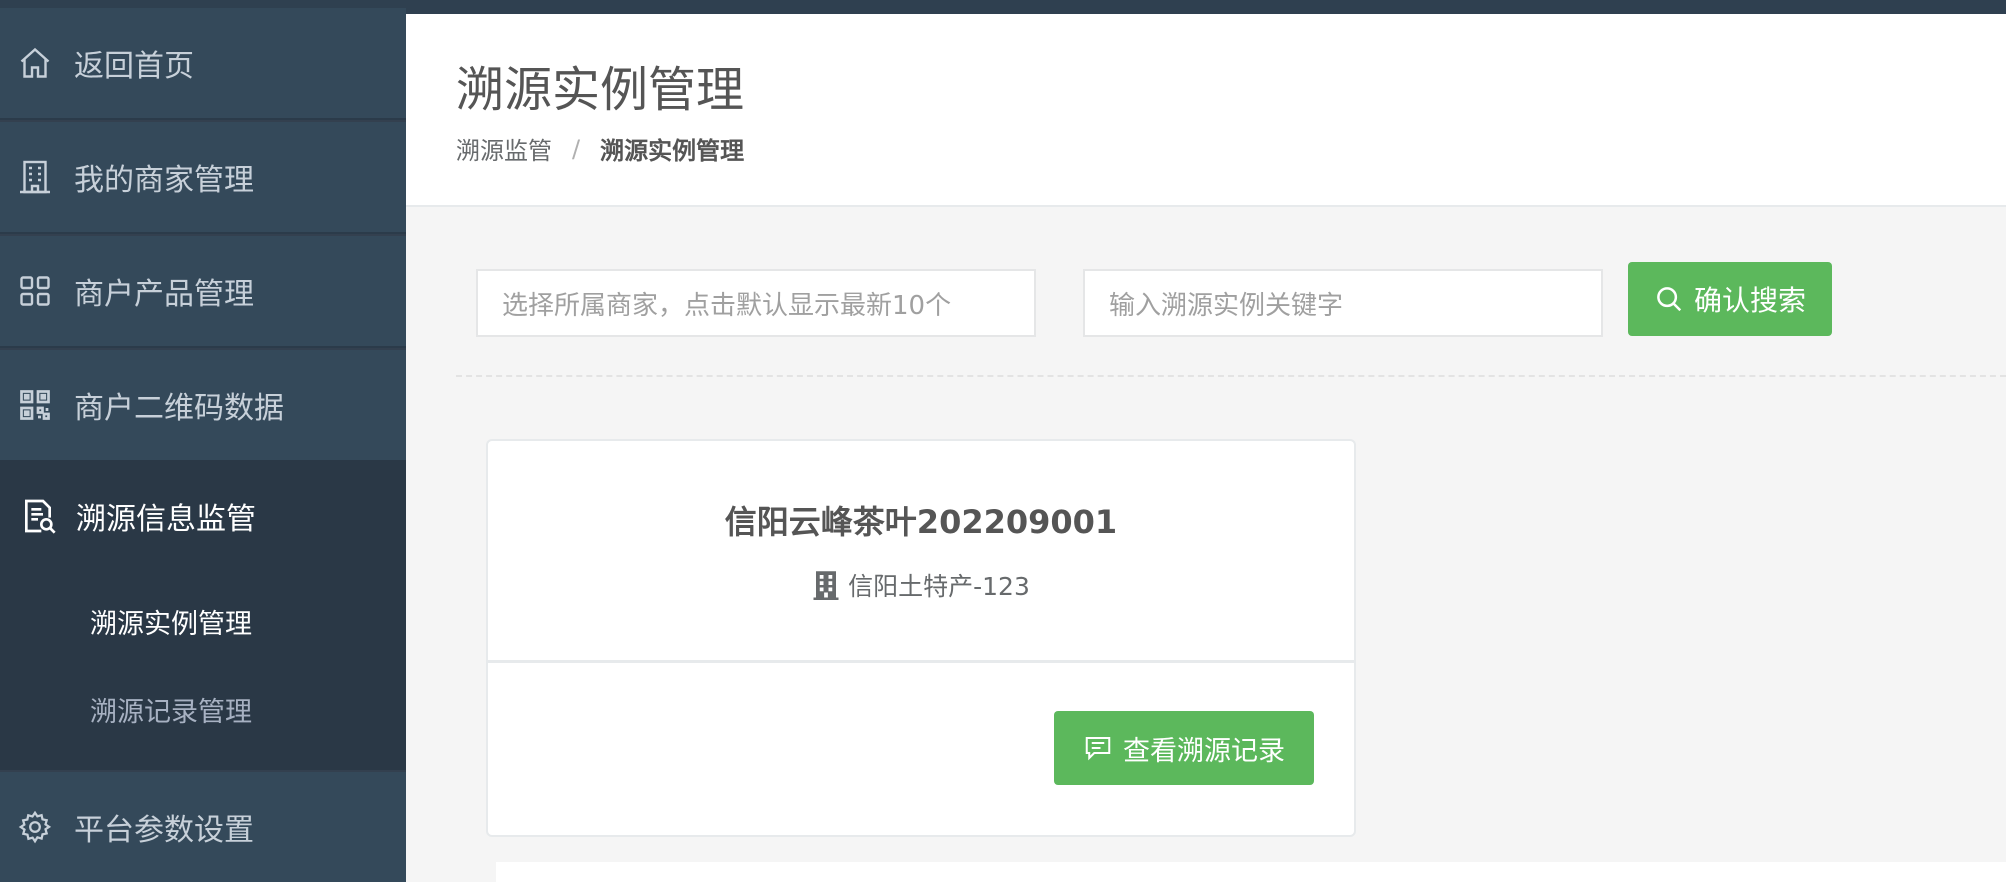  I want to click on sidebar-group-label: 溯源信息监管, so click(166, 519).